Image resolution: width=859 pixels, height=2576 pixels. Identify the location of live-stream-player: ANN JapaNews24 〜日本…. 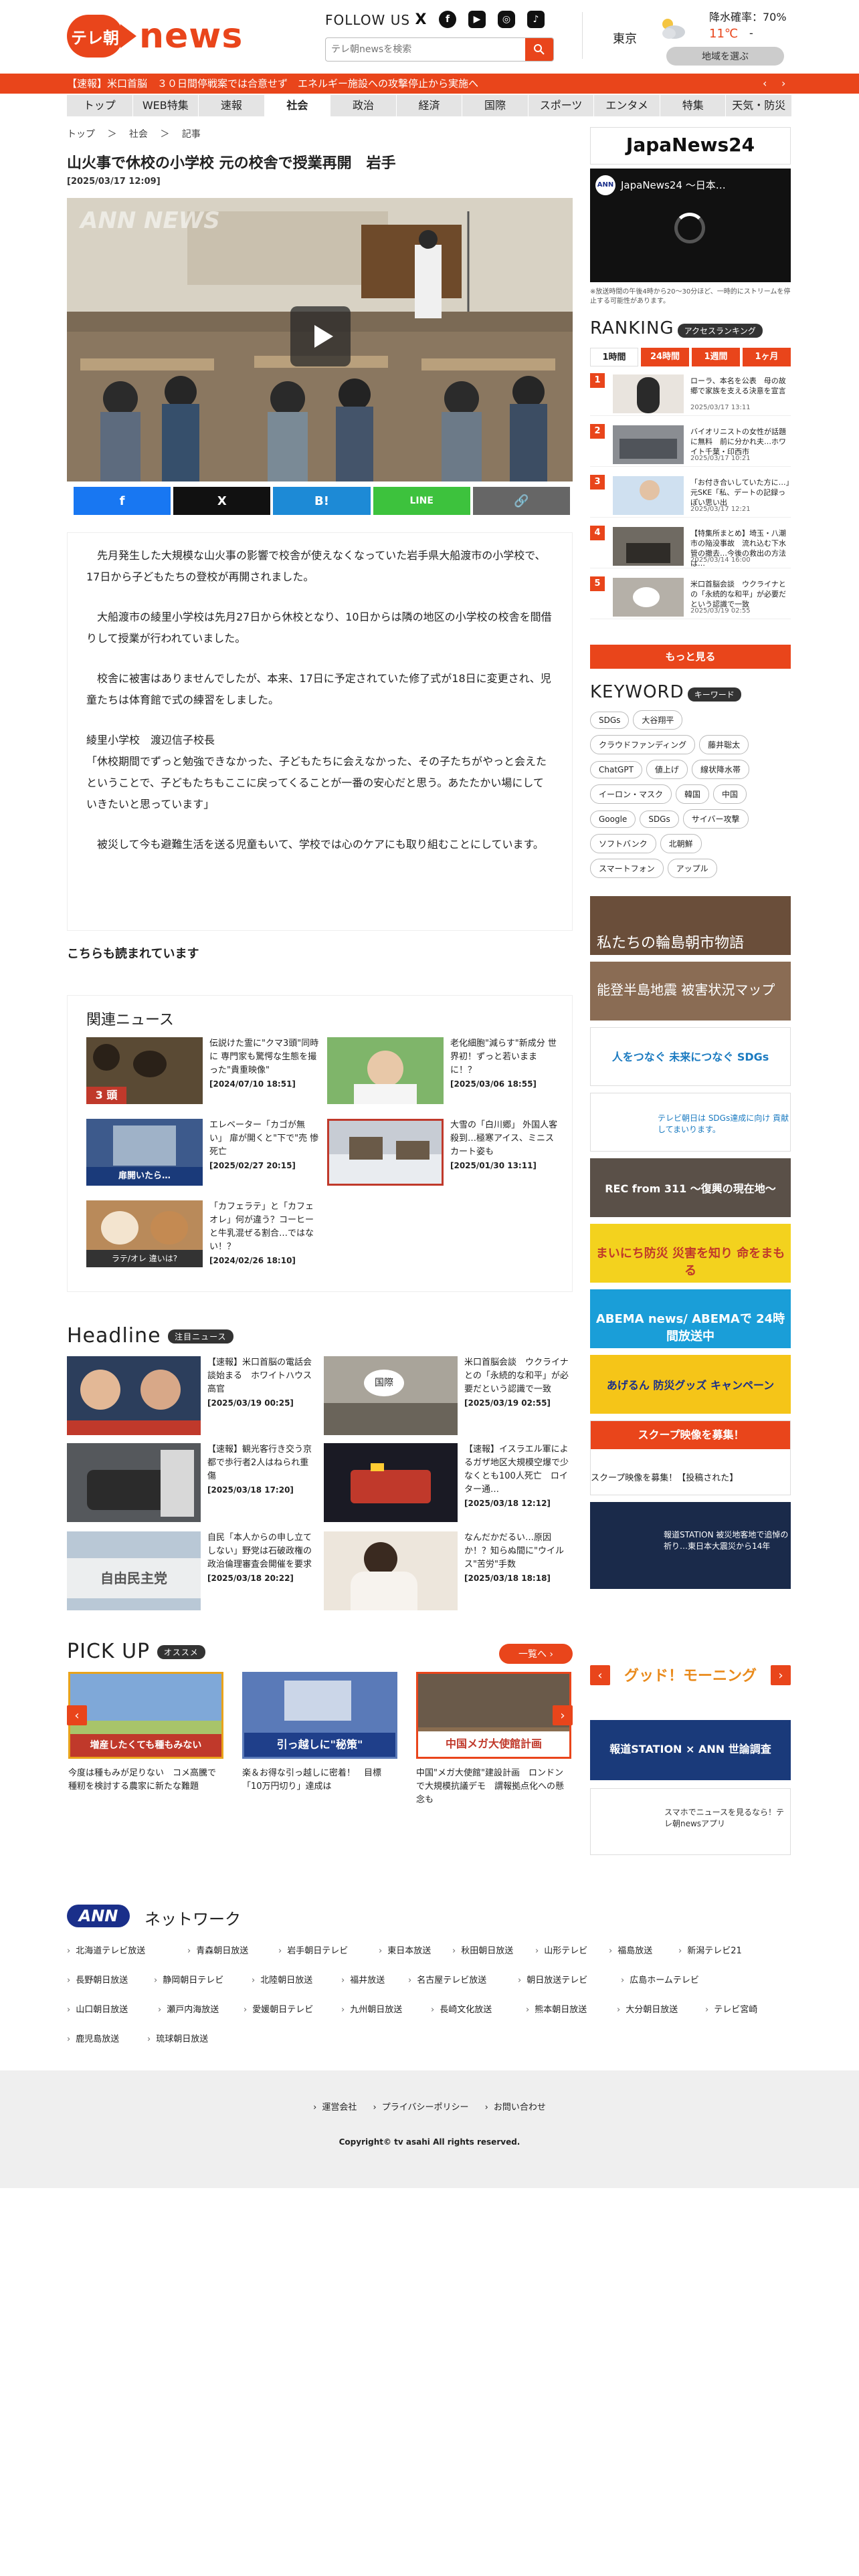
(691, 225).